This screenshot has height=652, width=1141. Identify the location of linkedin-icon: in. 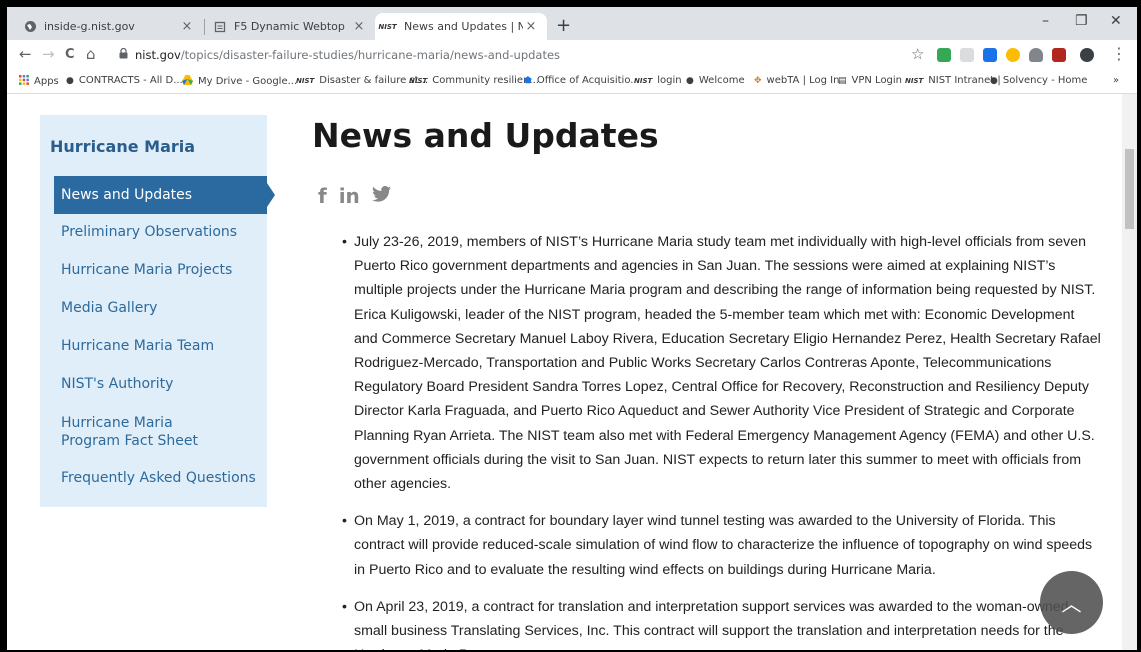
(349, 196).